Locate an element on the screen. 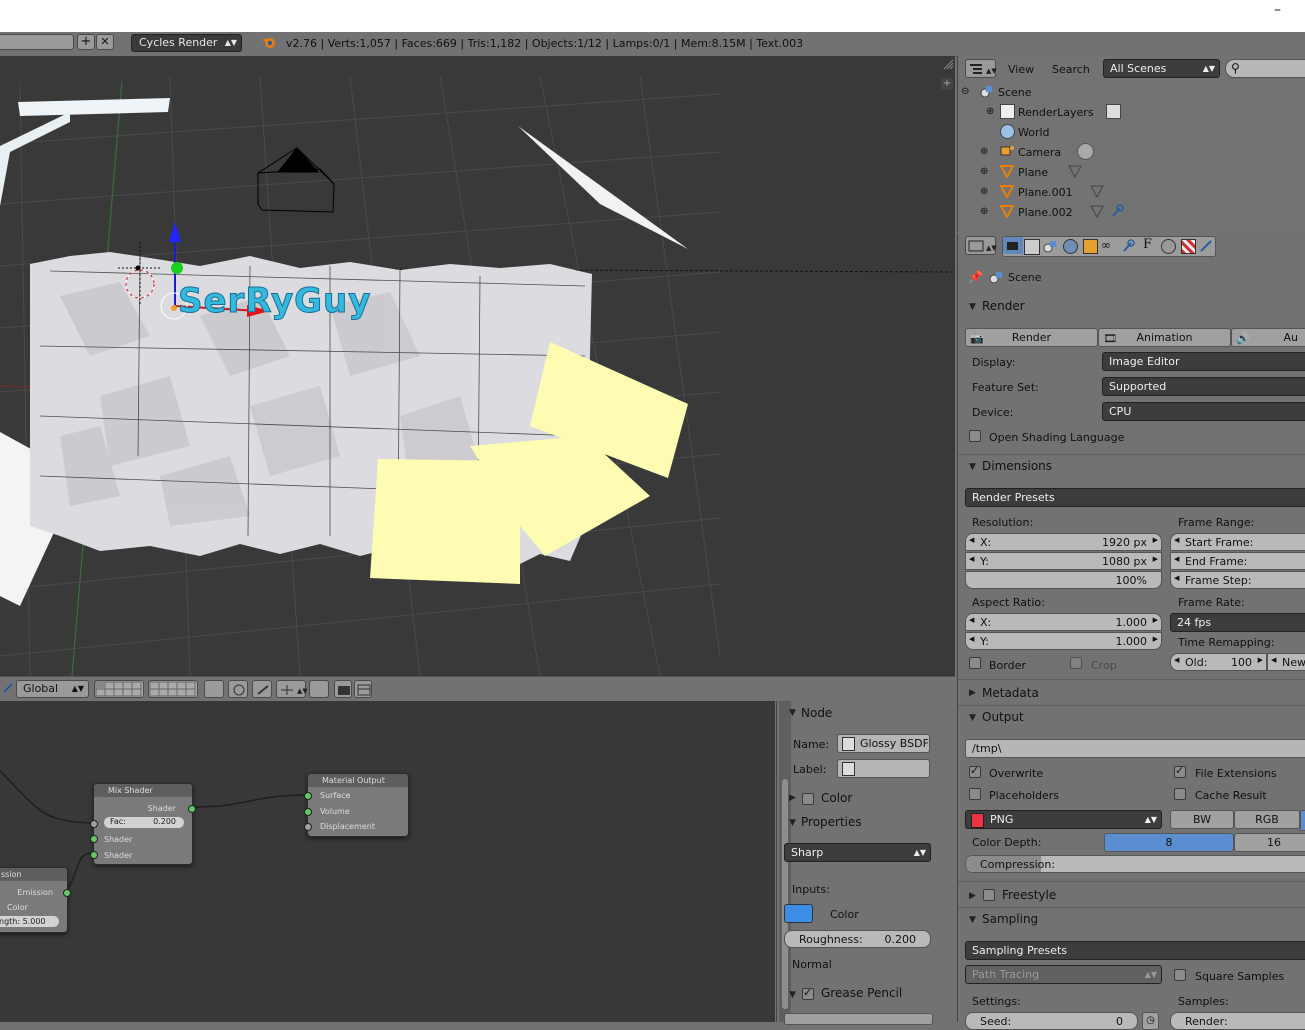 This screenshot has height=1030, width=1305. color-swatch is located at coordinates (798, 913).